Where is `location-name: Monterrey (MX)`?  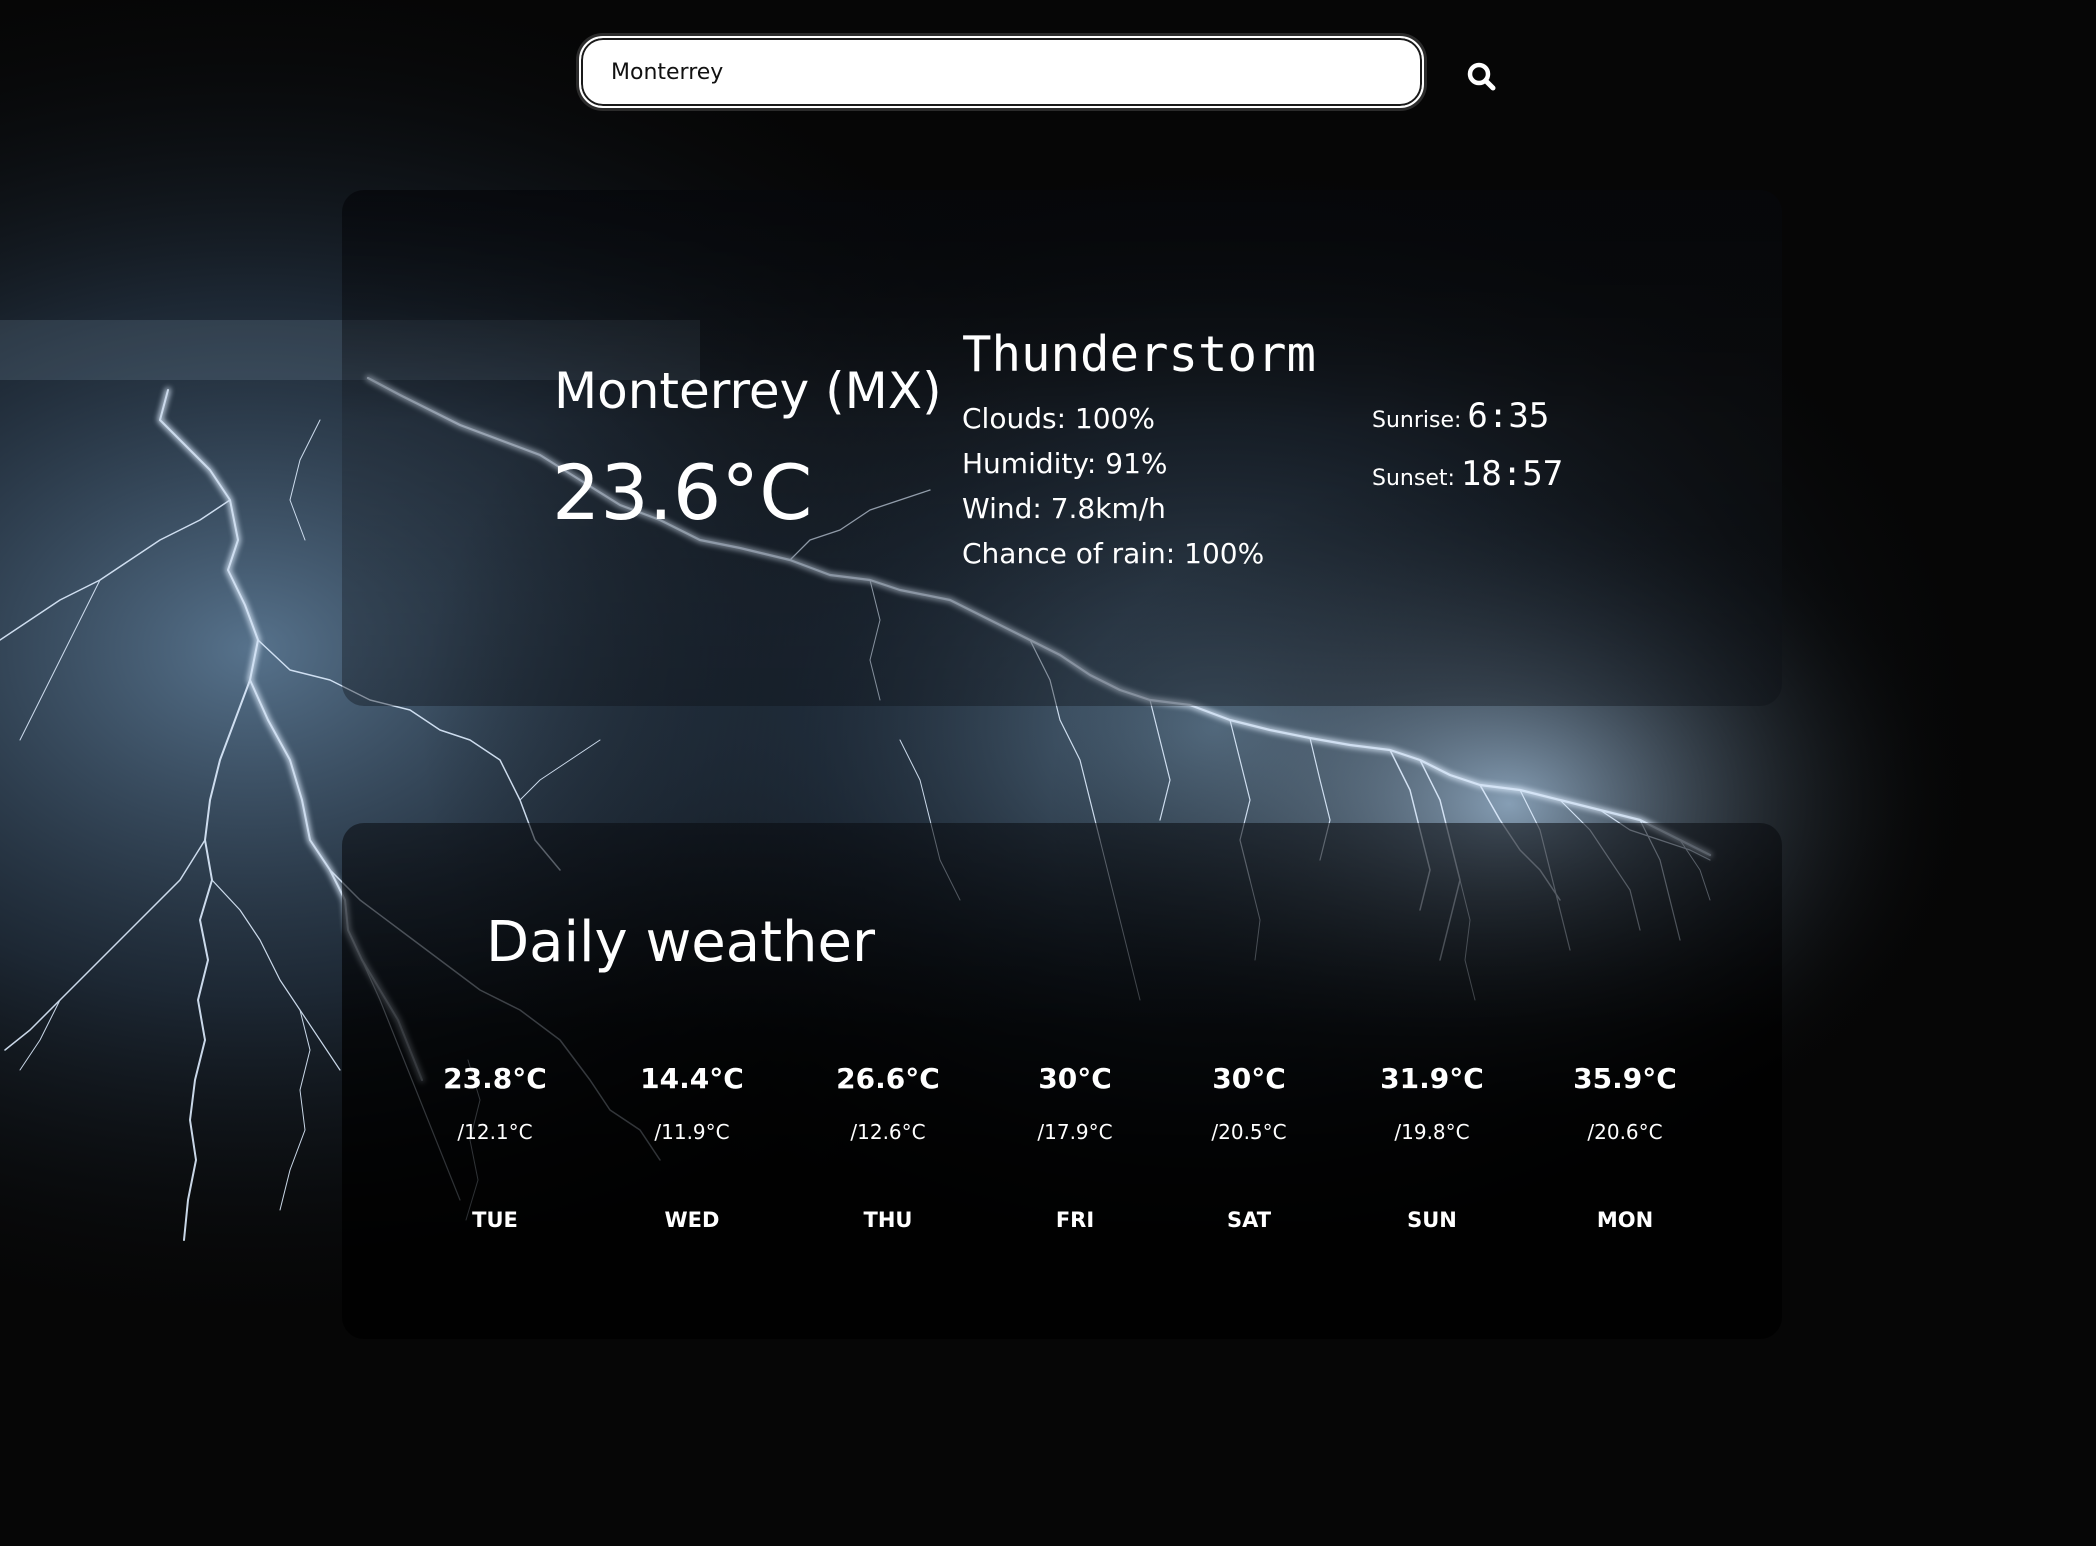 location-name: Monterrey (MX) is located at coordinates (748, 391).